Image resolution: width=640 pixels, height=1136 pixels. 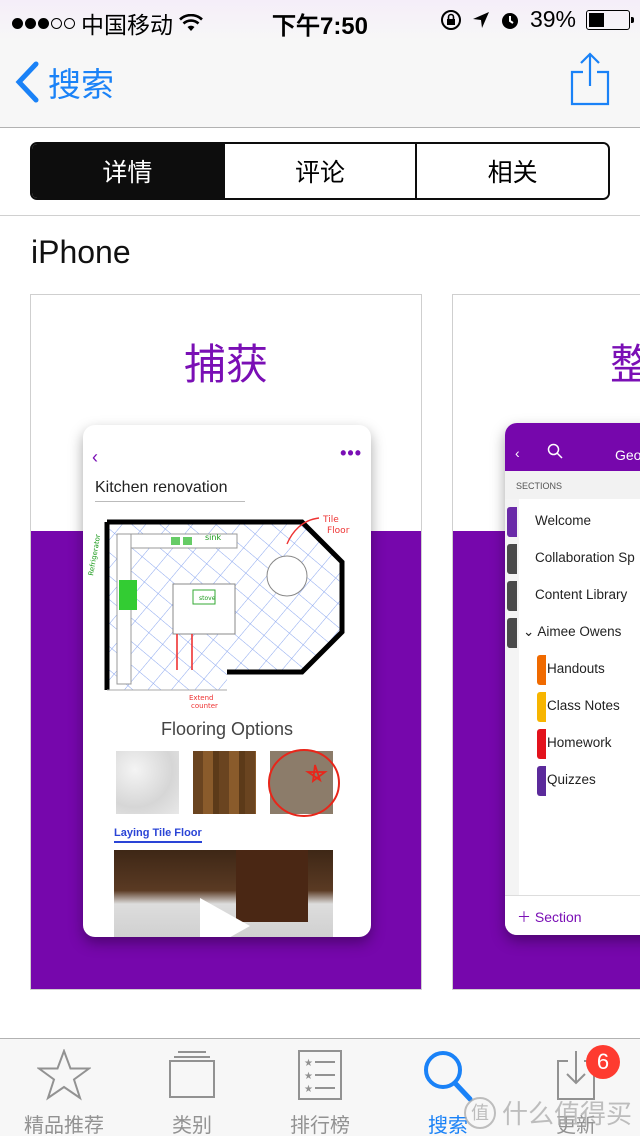 What do you see at coordinates (320, 1075) in the screenshot?
I see `top-charts-icon: ★ ★ ★` at bounding box center [320, 1075].